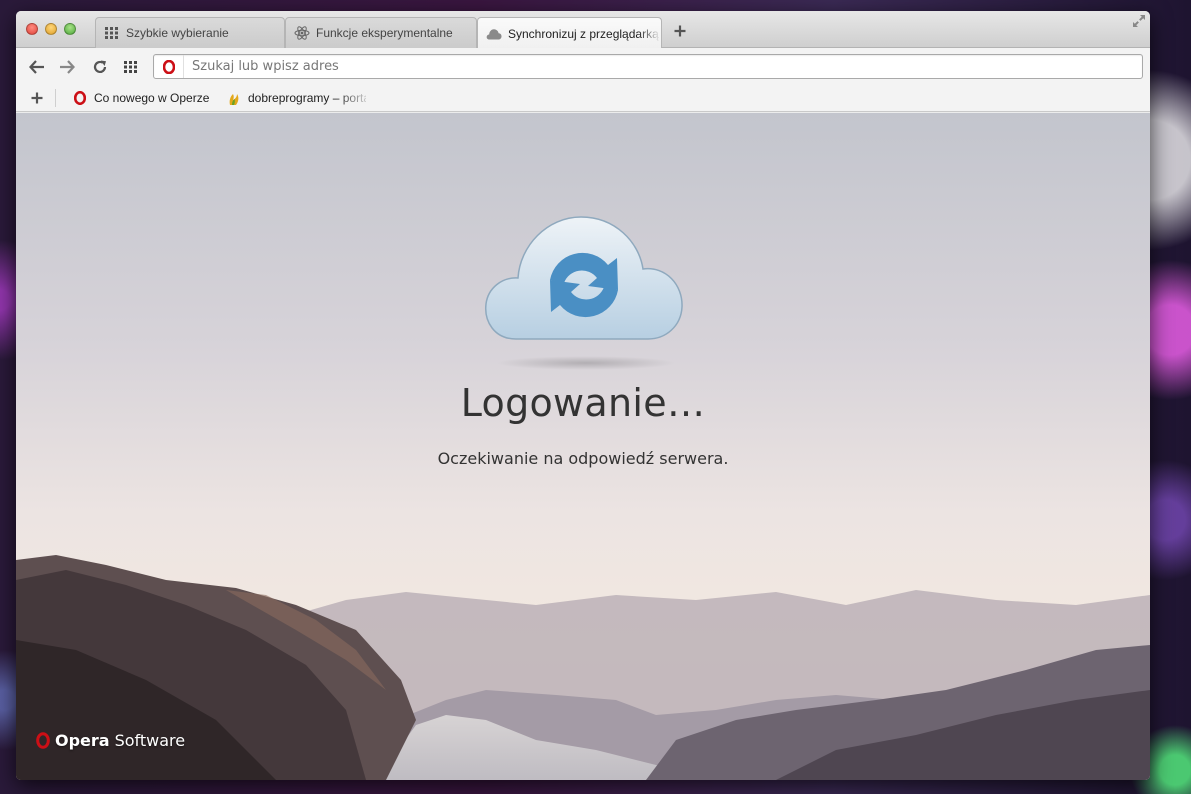  I want to click on atom-icon, so click(302, 33).